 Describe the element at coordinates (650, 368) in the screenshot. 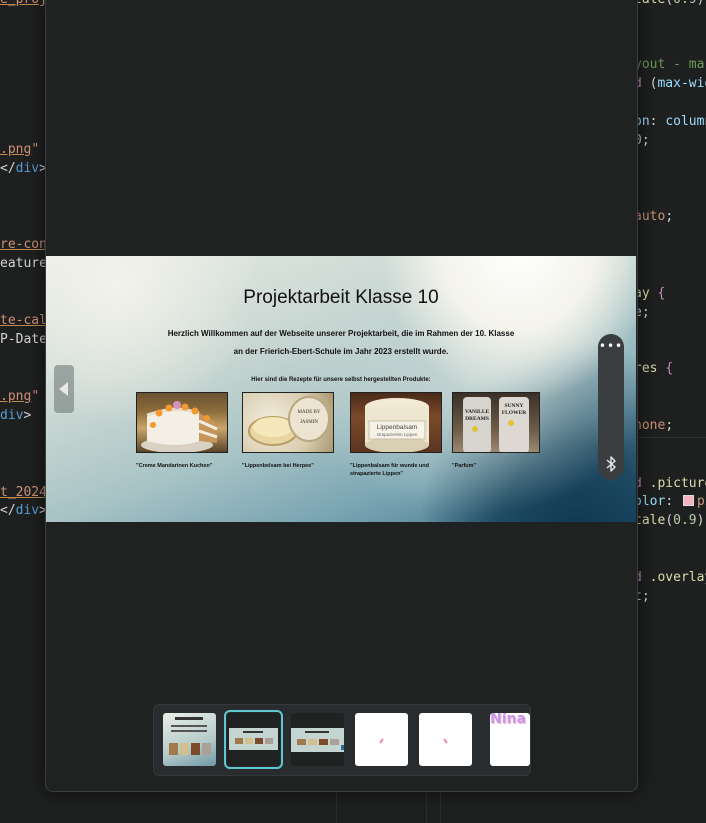

I see `code-token: res` at that location.